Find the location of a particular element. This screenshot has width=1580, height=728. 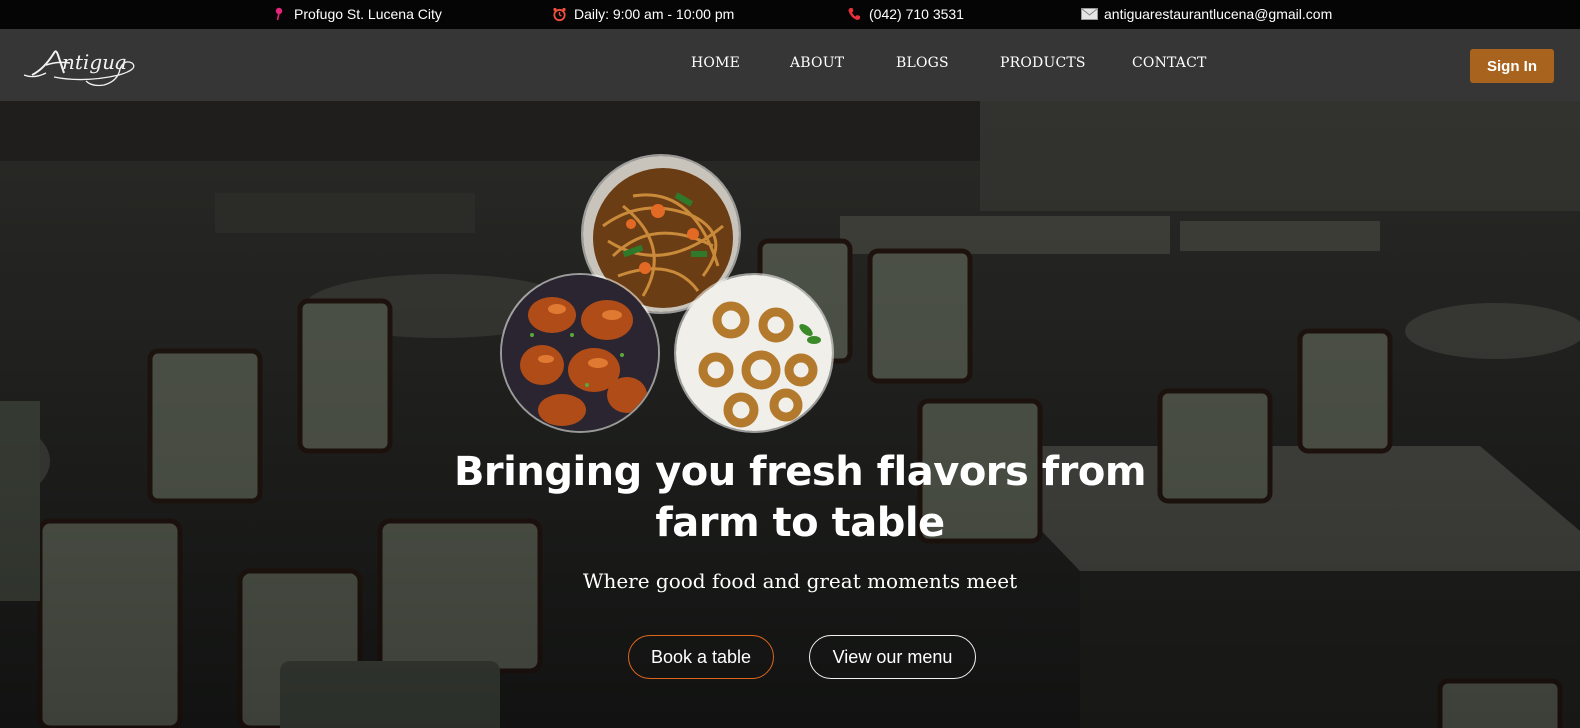

nav-about: ABOUT is located at coordinates (817, 63).